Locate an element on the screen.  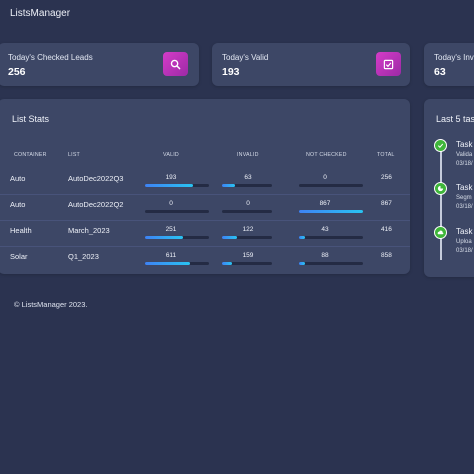
table-row: Auto AutoDec2022Q2 0 0 867 867 is located at coordinates (205, 207).